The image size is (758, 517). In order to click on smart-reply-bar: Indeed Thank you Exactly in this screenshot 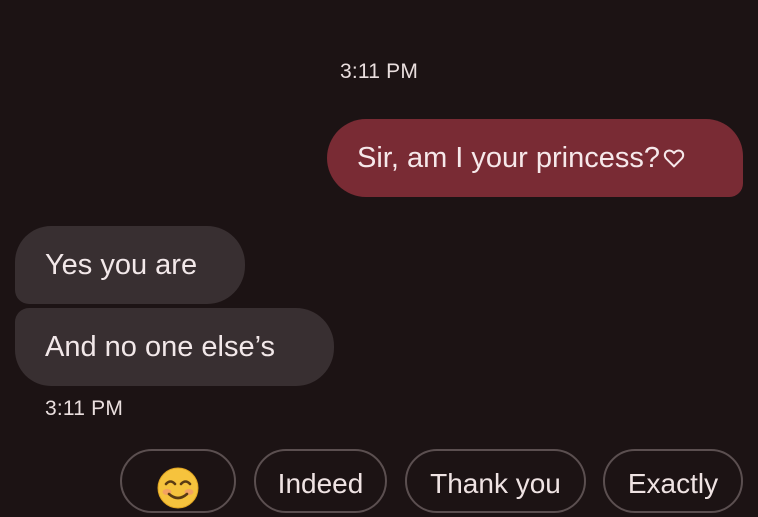, I will do `click(379, 481)`.